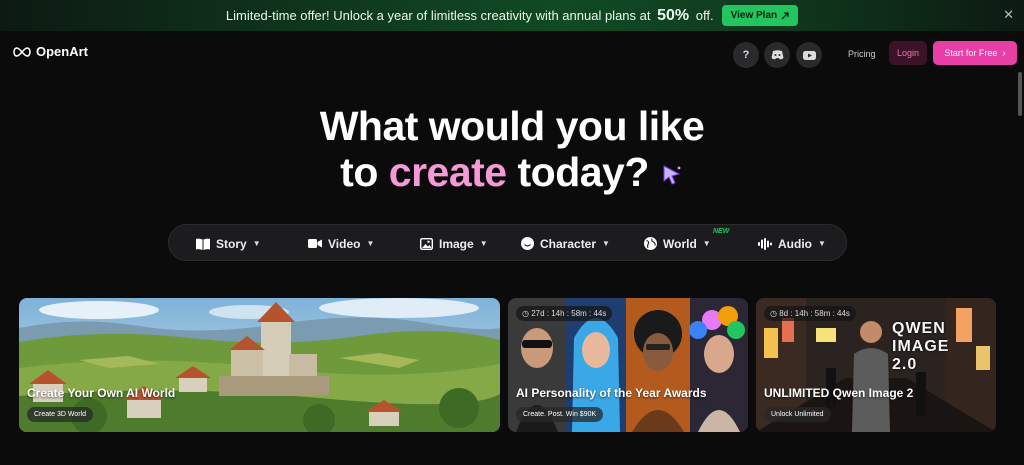 This screenshot has width=1024, height=465. I want to click on cursor-sparkle-icon, so click(672, 175).